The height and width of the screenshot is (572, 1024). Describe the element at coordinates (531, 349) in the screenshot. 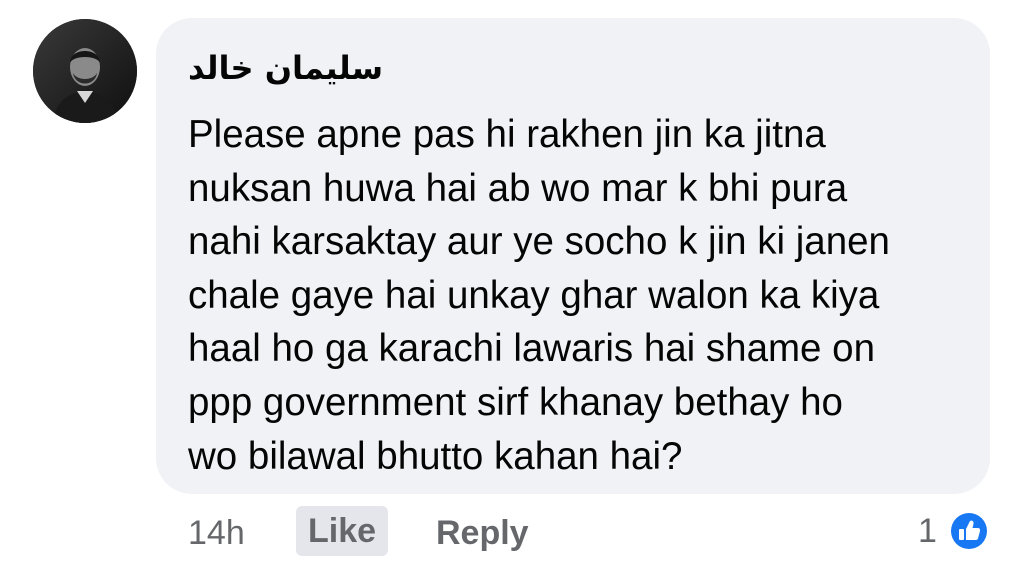

I see `comment-line: haal ho ga karachi lawaris hai shame on` at that location.